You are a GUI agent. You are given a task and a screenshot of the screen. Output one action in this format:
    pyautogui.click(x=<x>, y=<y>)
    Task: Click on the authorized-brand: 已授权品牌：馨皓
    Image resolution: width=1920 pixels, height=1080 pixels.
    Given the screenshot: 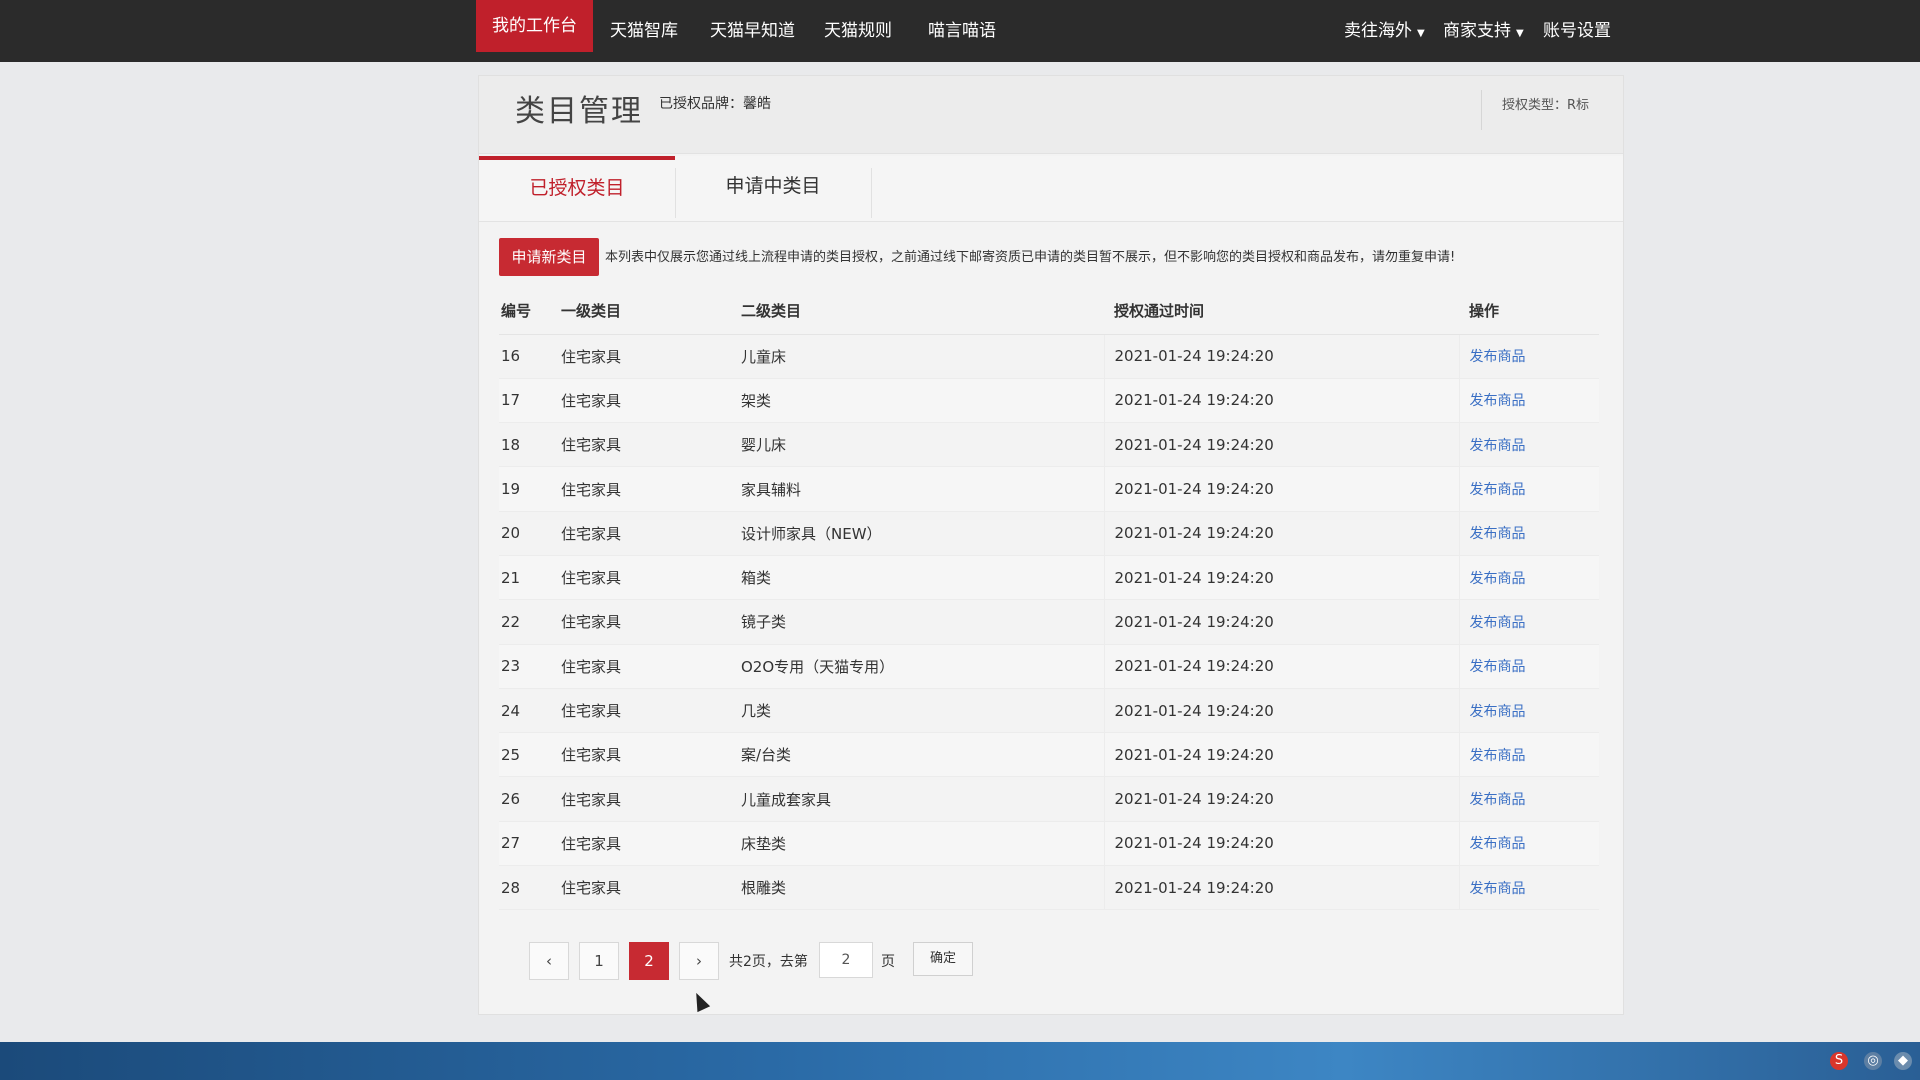 What is the action you would take?
    pyautogui.click(x=715, y=104)
    